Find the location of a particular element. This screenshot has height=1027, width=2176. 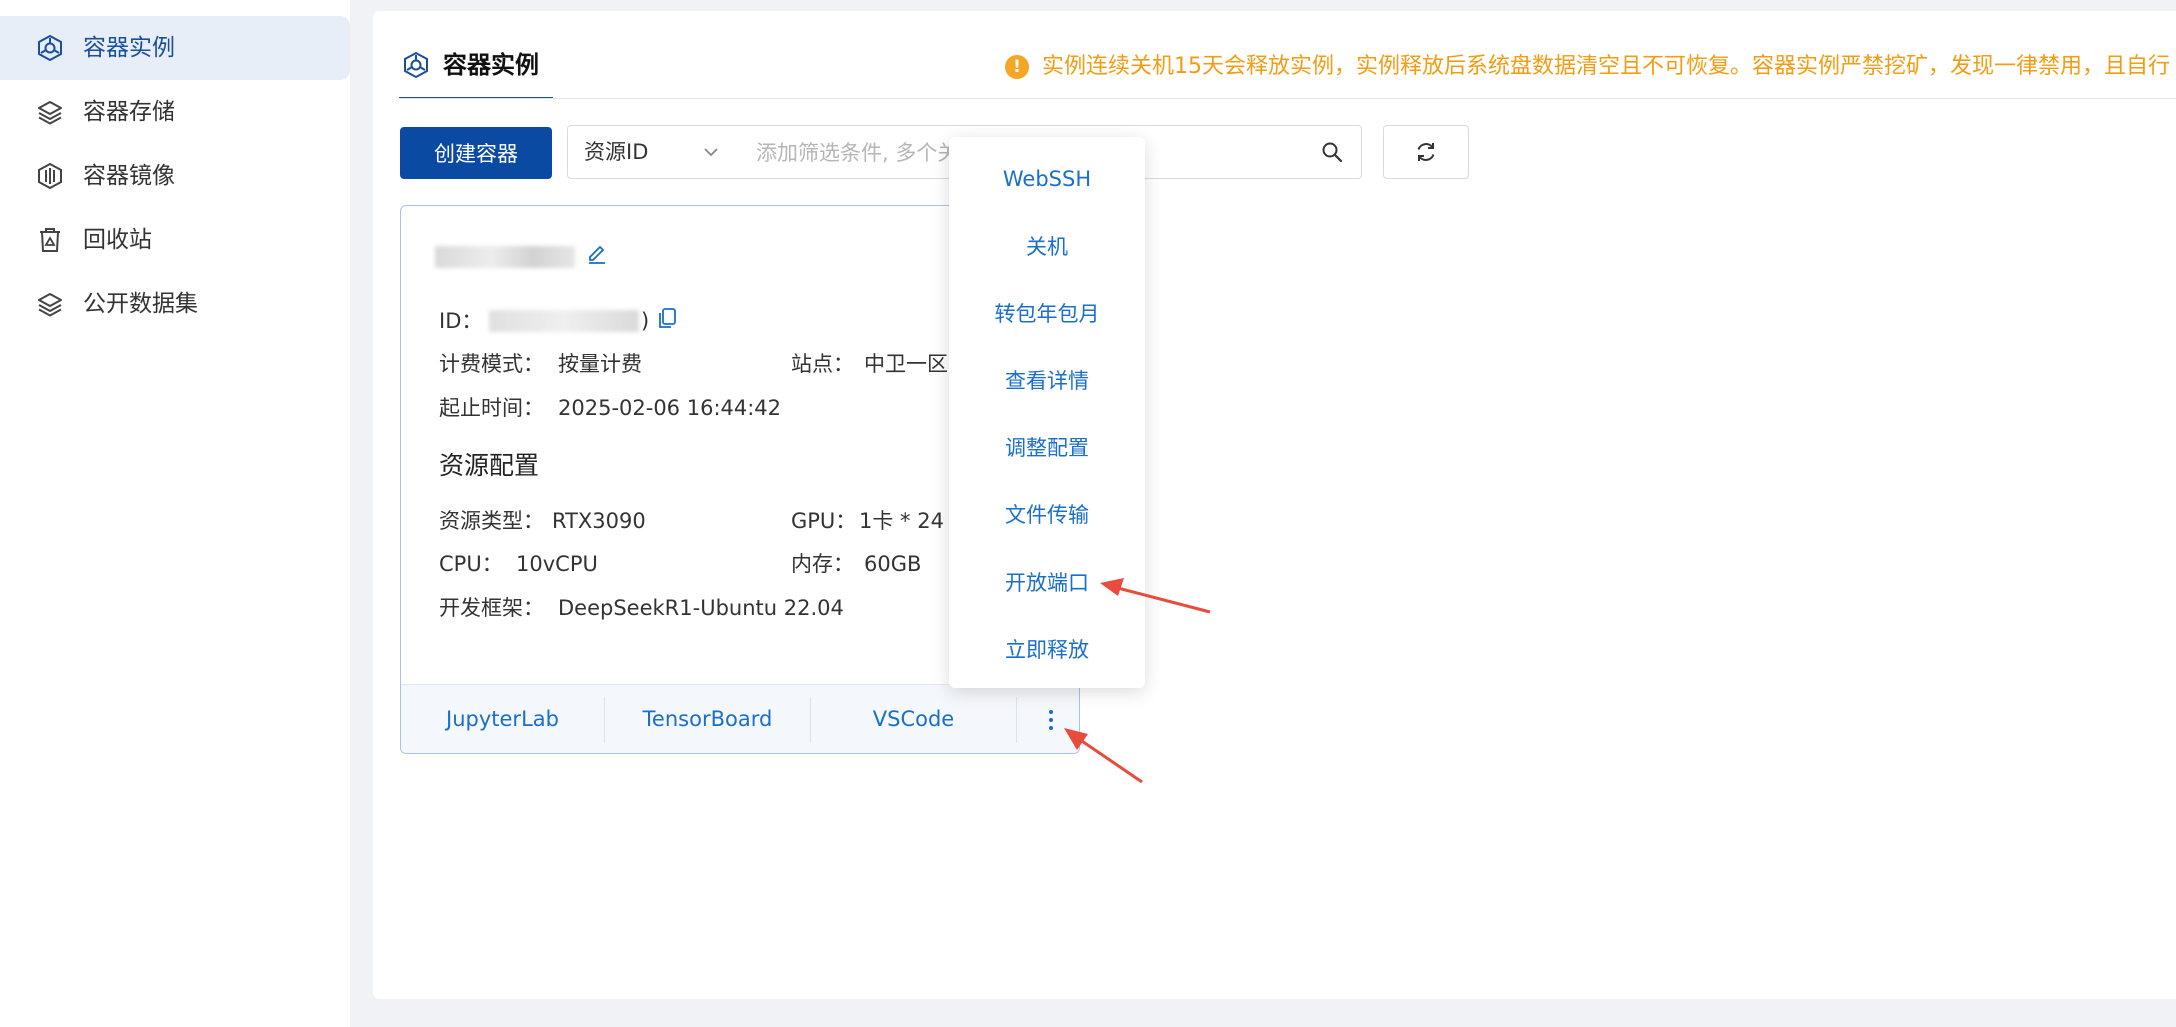

vscode-link: VSCode is located at coordinates (913, 719).